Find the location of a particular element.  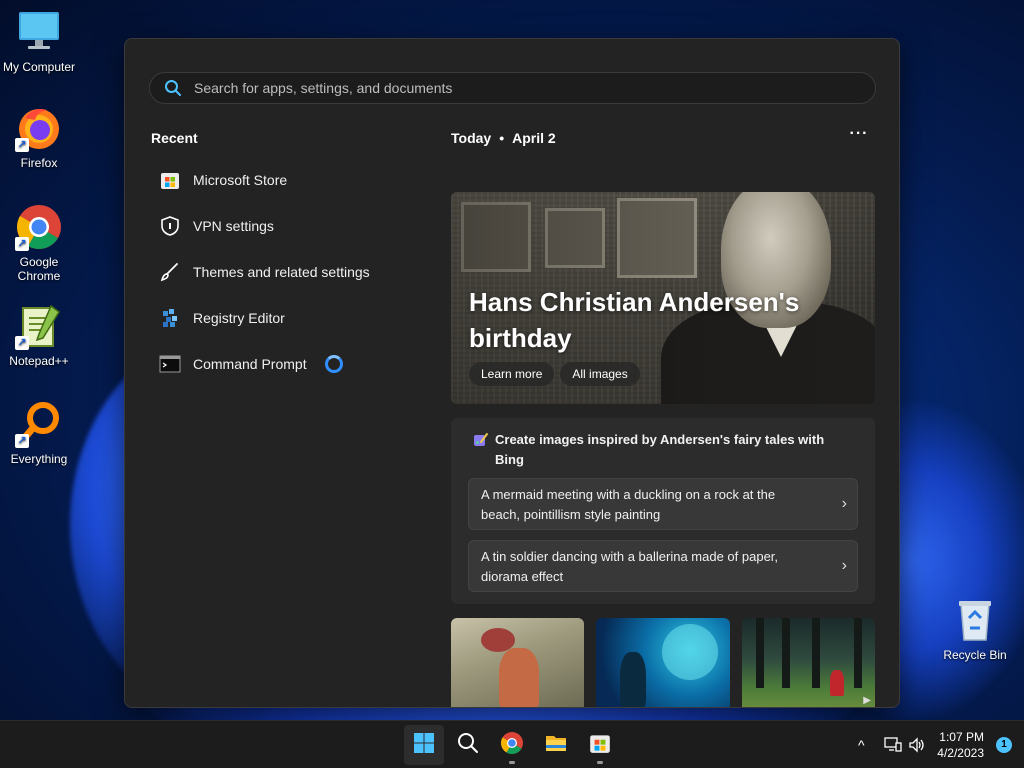

network-icon is located at coordinates (893, 745).